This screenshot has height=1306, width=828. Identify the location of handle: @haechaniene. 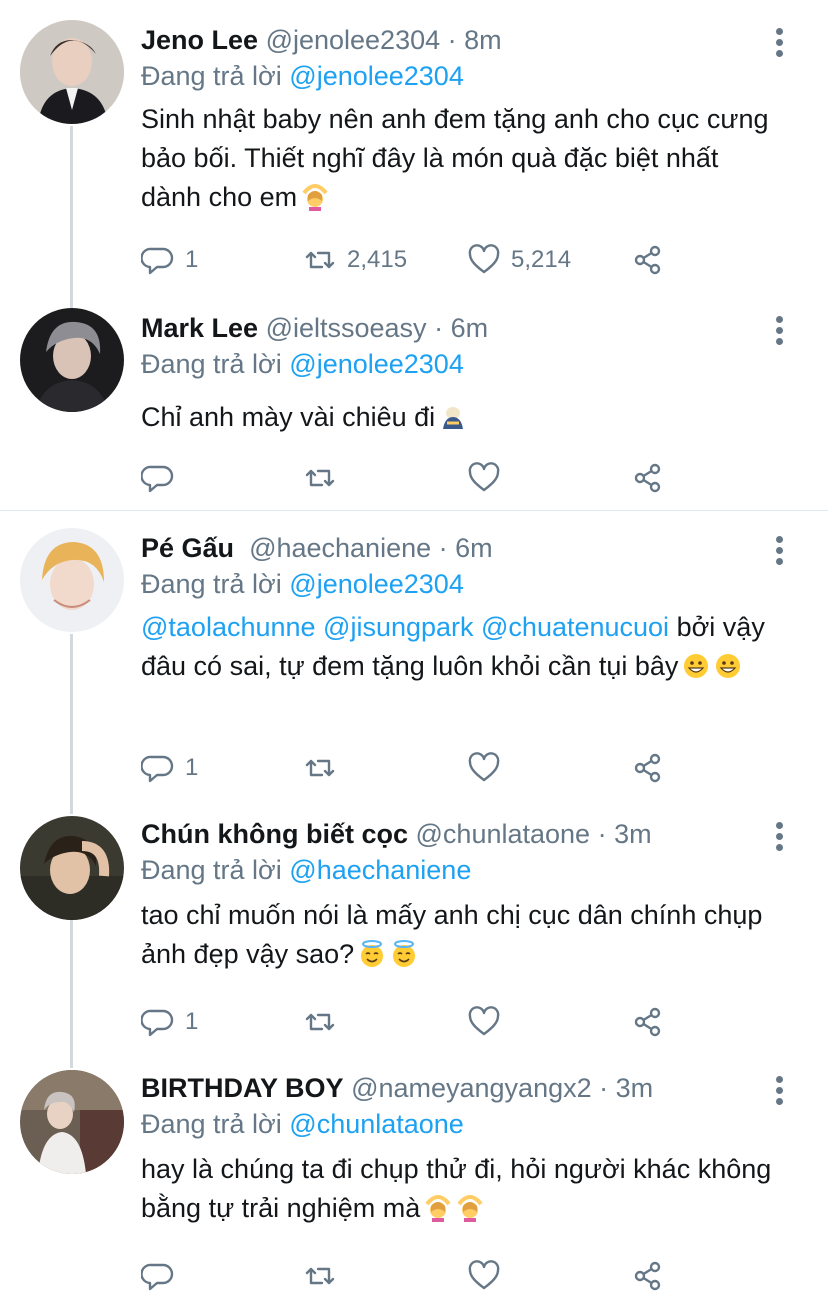
(340, 548).